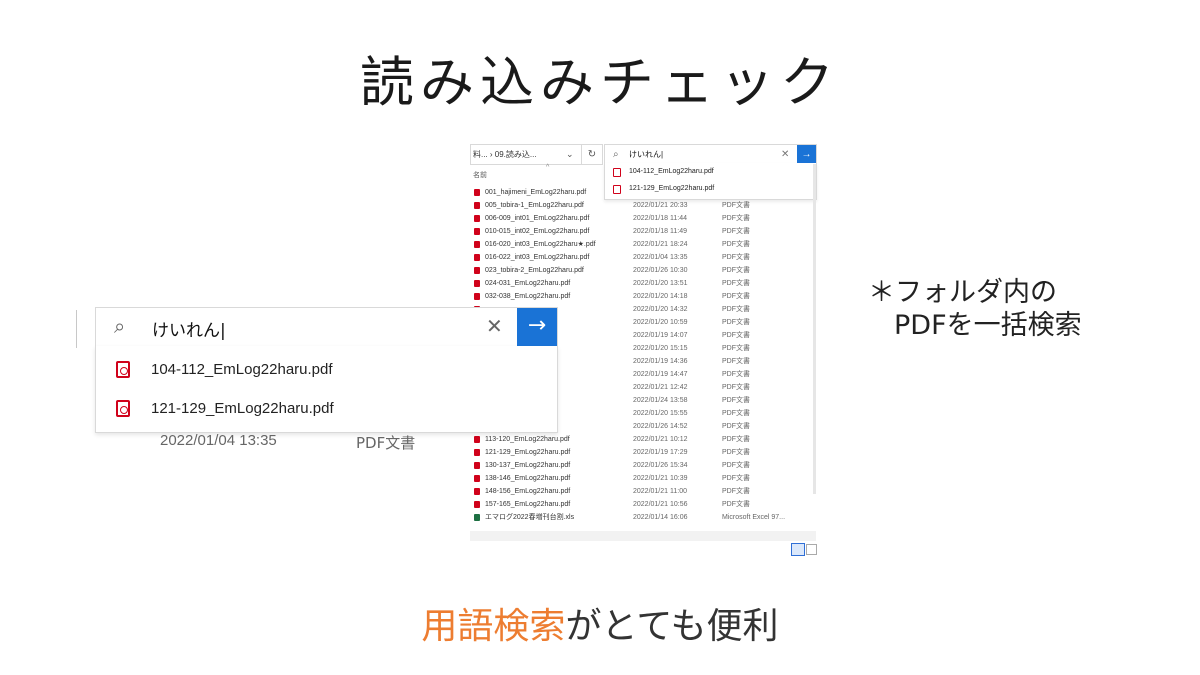  Describe the element at coordinates (660, 387) in the screenshot. I see `file-date: 2022/01/21 12:42` at that location.